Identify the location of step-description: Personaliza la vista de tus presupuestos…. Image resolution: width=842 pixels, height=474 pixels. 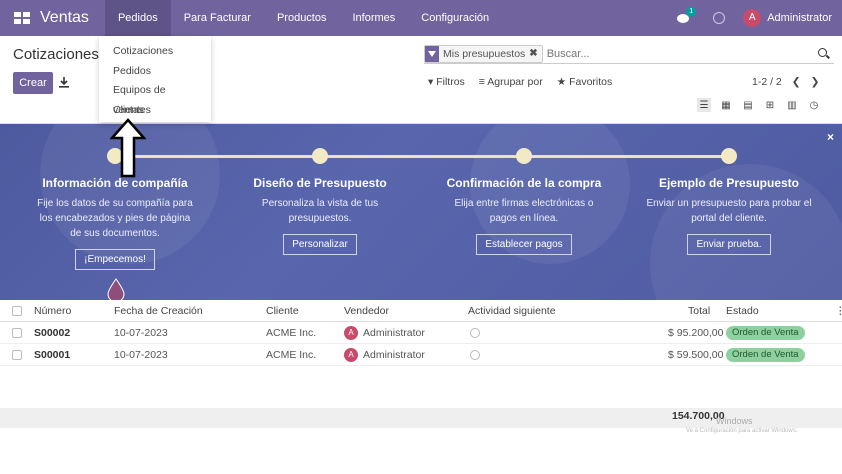
(320, 211).